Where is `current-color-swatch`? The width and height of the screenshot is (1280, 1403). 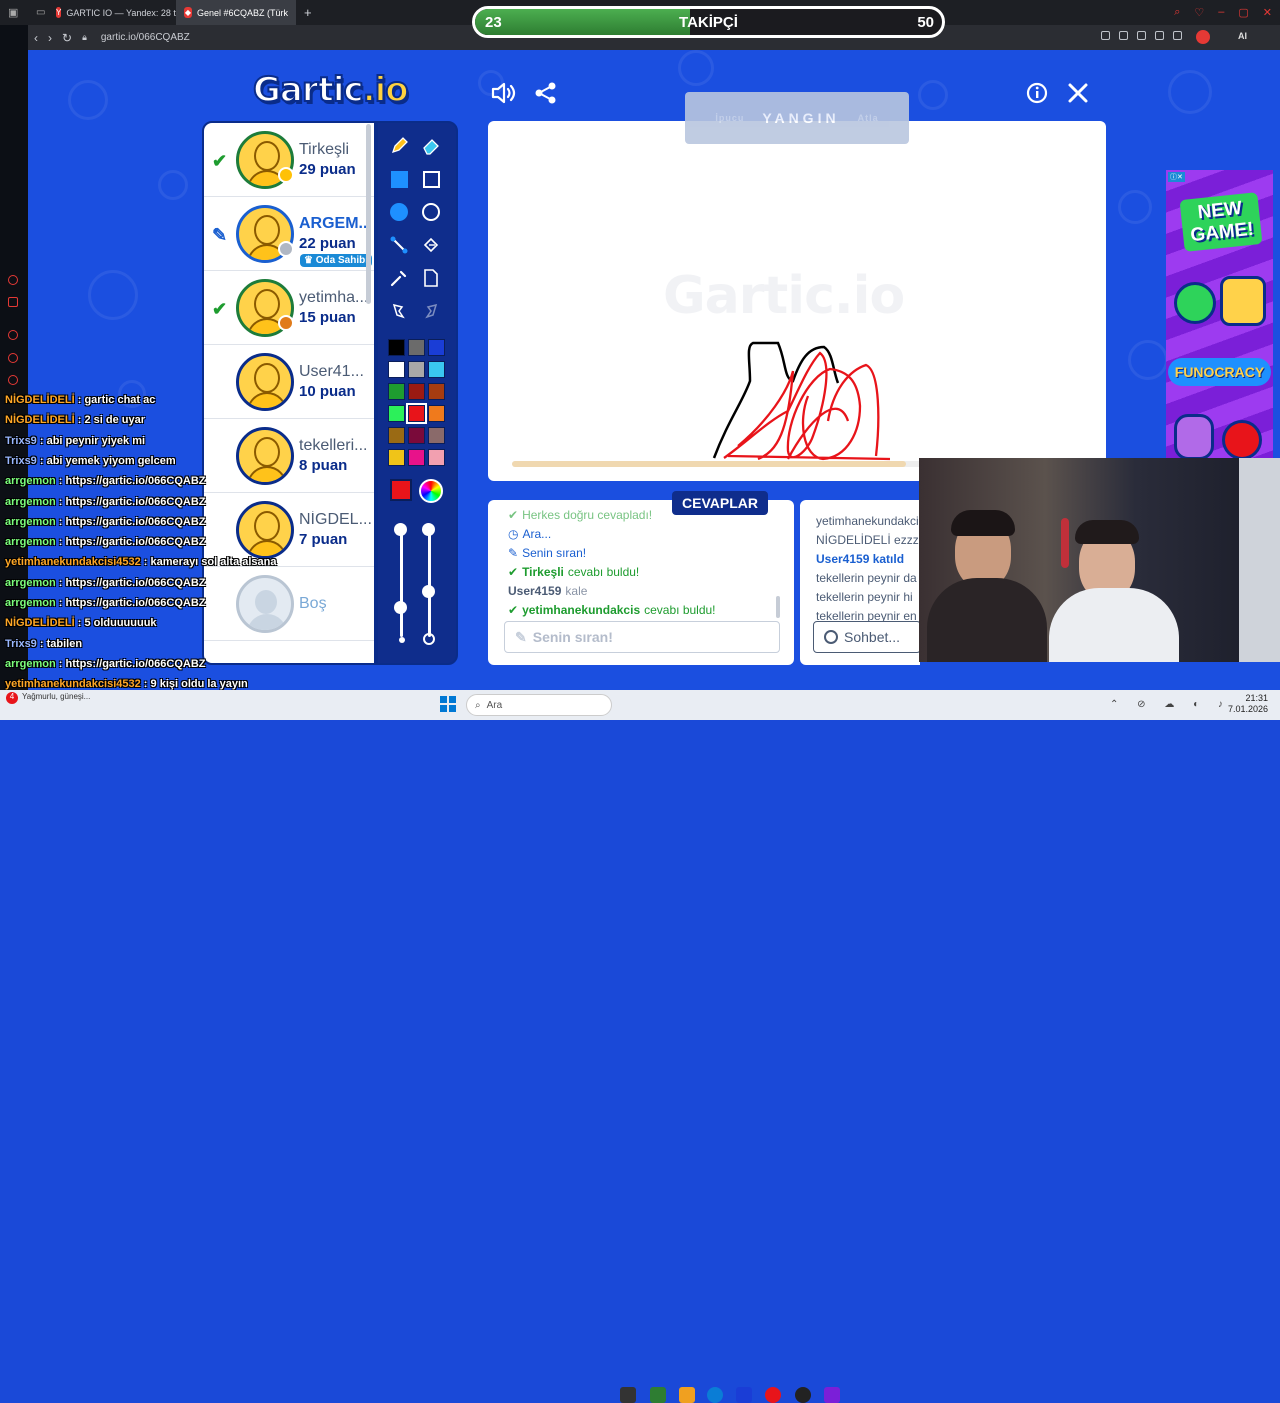 current-color-swatch is located at coordinates (401, 490).